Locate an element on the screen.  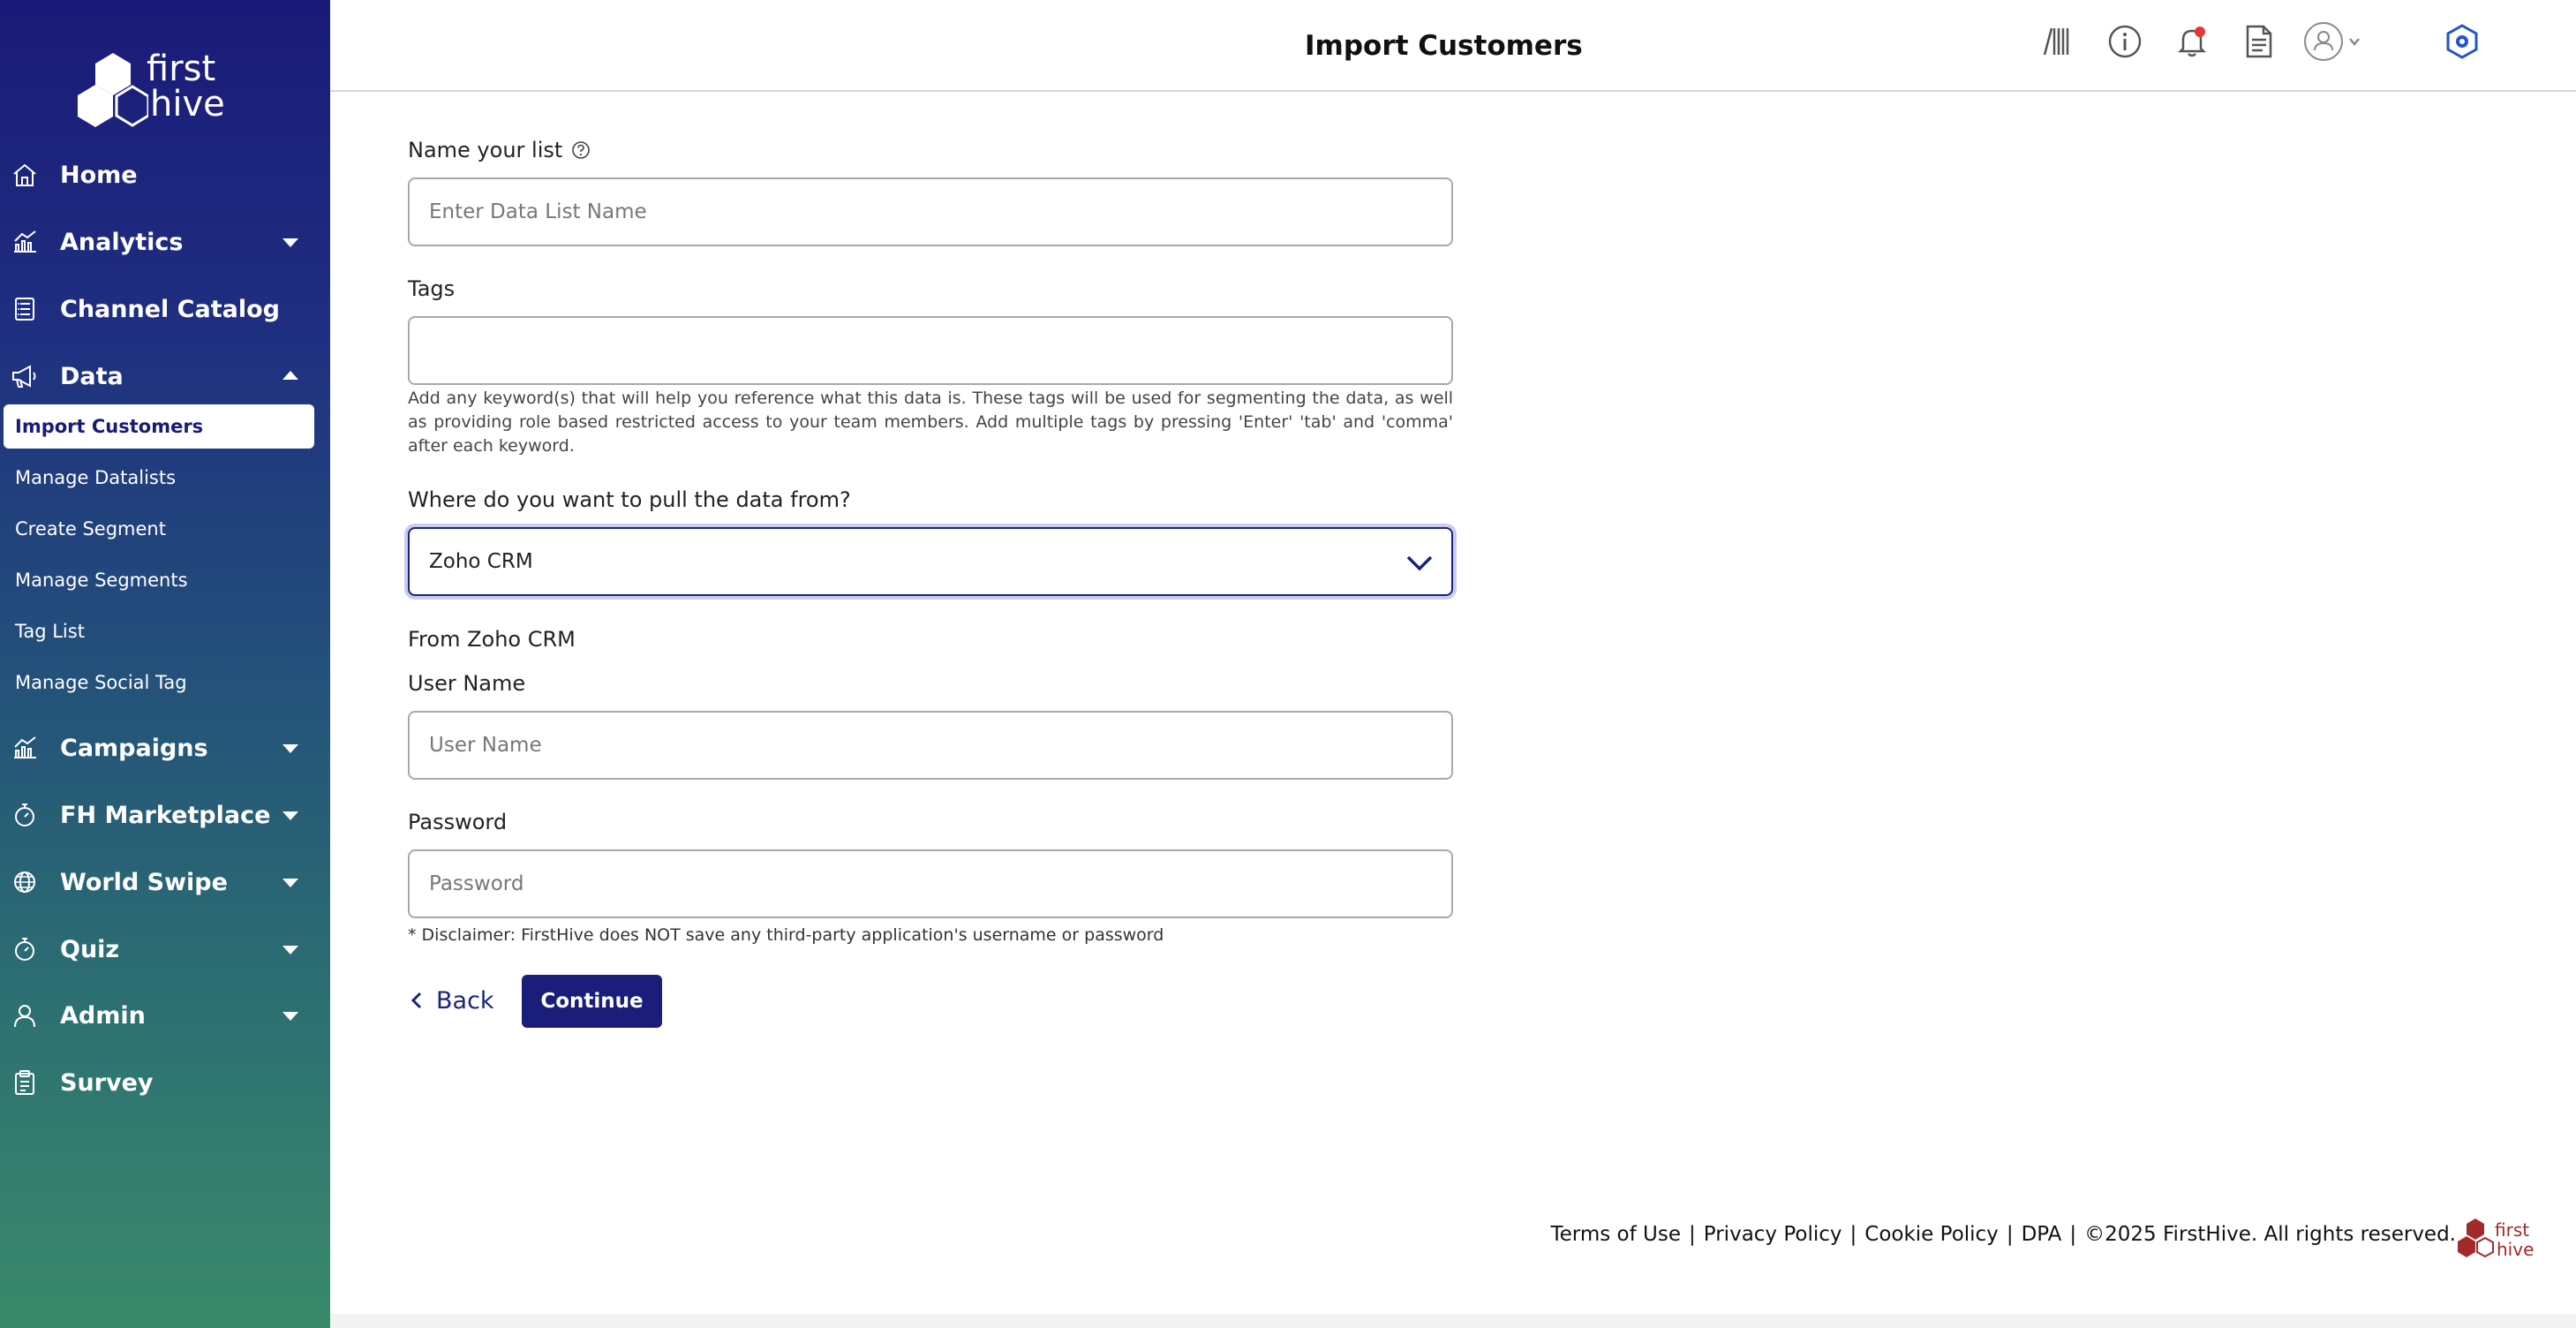
sidebar-item-campaigns: Campaigns is located at coordinates (165, 747).